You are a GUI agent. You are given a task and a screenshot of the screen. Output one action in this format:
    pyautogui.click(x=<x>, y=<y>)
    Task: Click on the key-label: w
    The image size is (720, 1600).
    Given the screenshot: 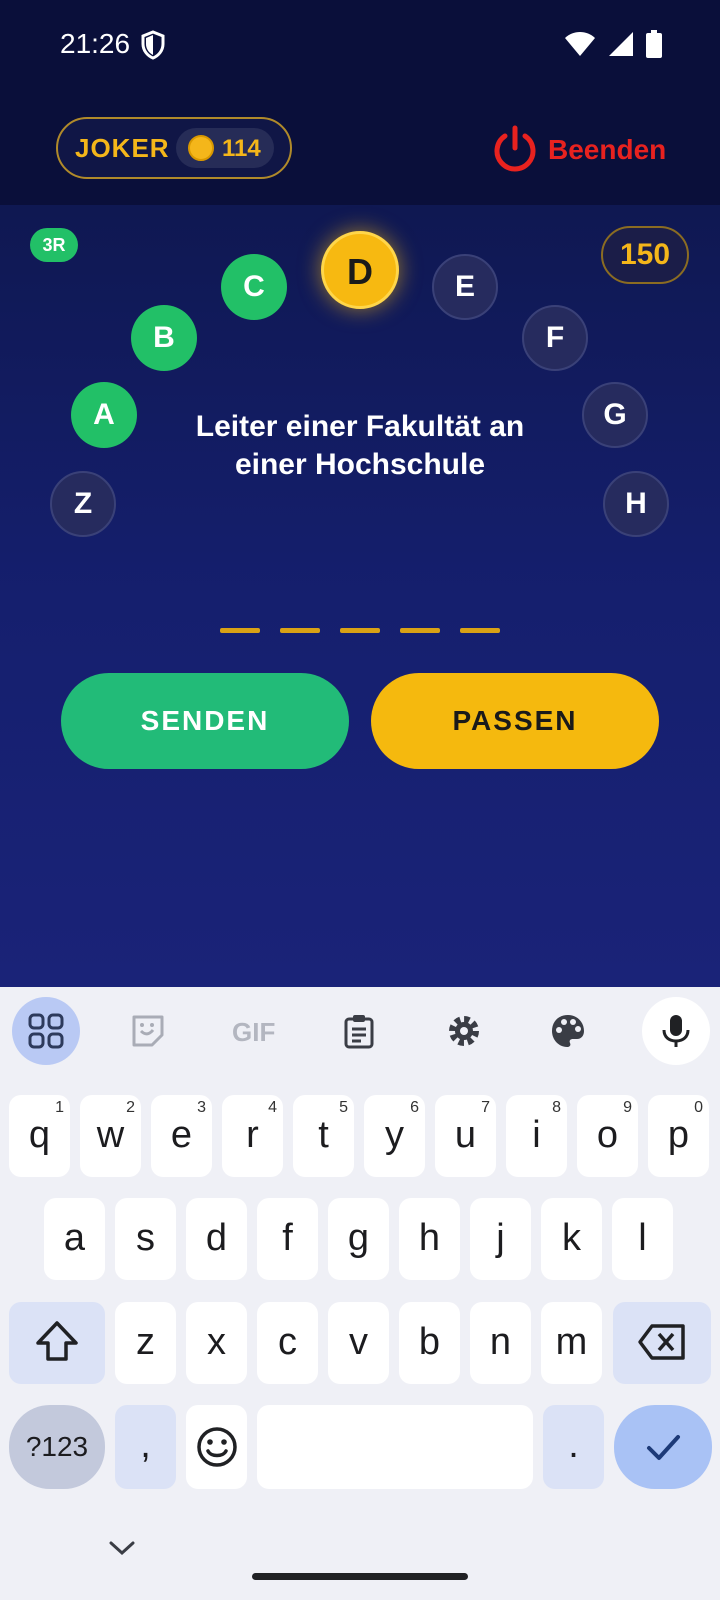 What is the action you would take?
    pyautogui.click(x=110, y=1135)
    